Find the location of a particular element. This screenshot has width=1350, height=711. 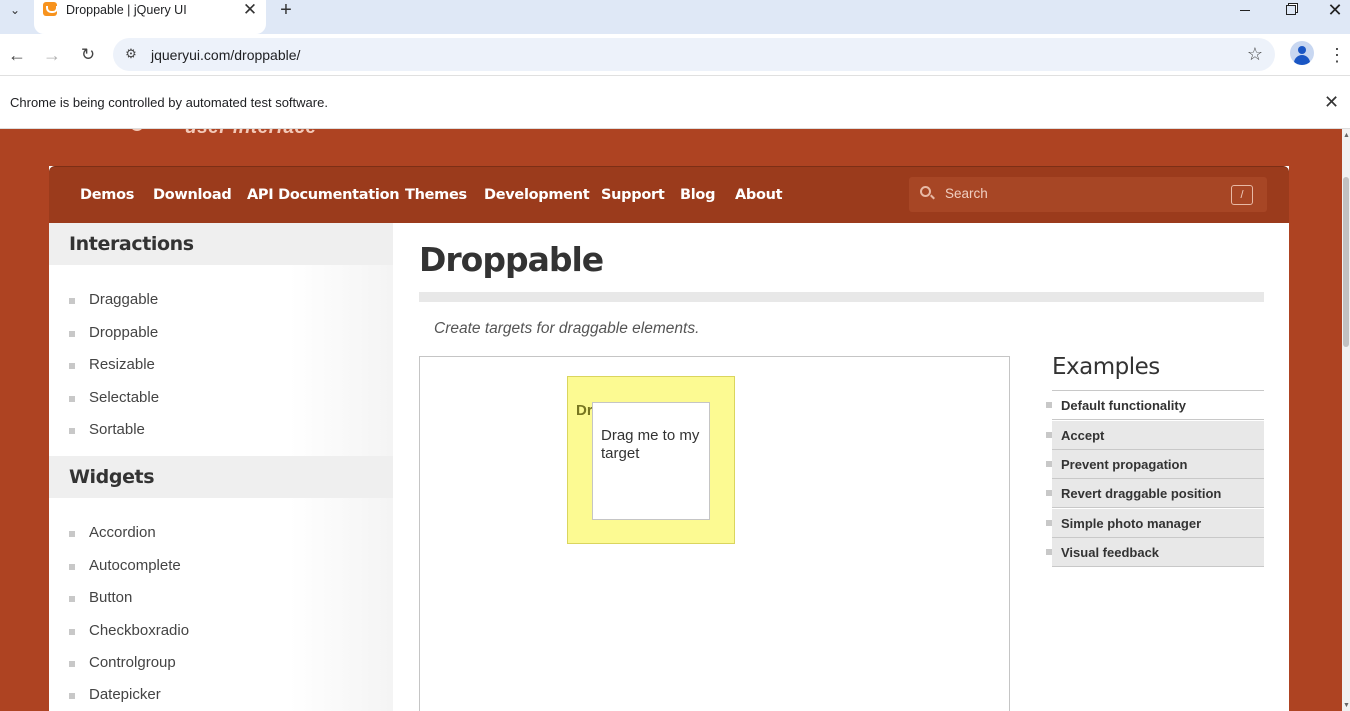

maximize-icon is located at coordinates (1291, 10).